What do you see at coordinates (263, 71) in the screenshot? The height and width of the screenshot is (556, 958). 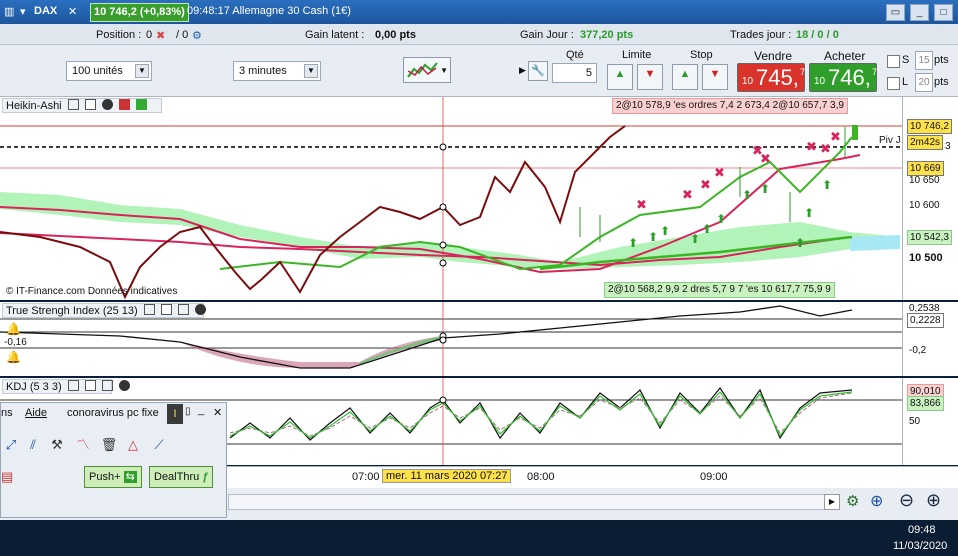 I see `period-value: 3 minutes` at bounding box center [263, 71].